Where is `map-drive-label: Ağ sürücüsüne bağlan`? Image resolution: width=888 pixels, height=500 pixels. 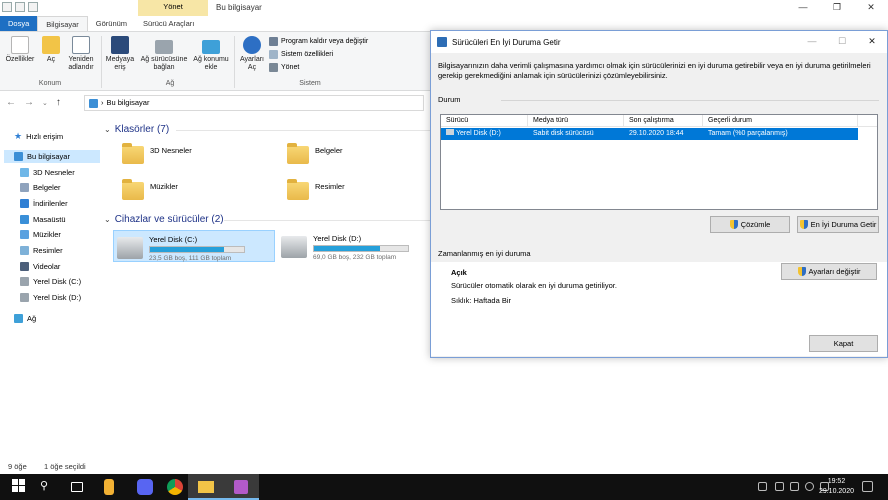 map-drive-label: Ağ sürücüsüne bağlan is located at coordinates (164, 63).